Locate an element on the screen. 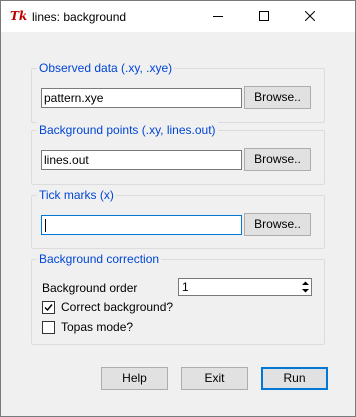 This screenshot has width=356, height=417. correct-background-checkbox is located at coordinates (48, 307).